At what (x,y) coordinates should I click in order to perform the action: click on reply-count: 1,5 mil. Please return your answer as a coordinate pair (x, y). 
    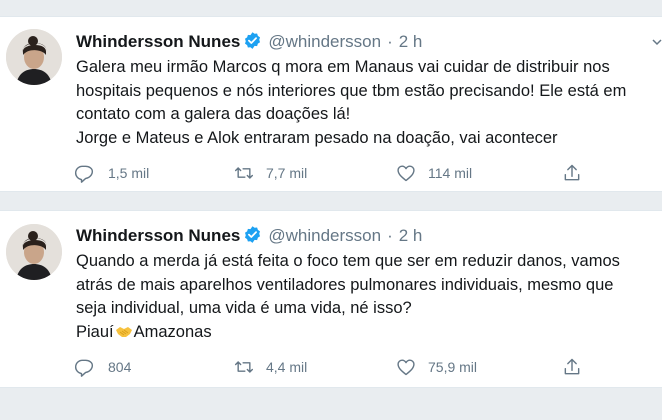
    Looking at the image, I should click on (129, 173).